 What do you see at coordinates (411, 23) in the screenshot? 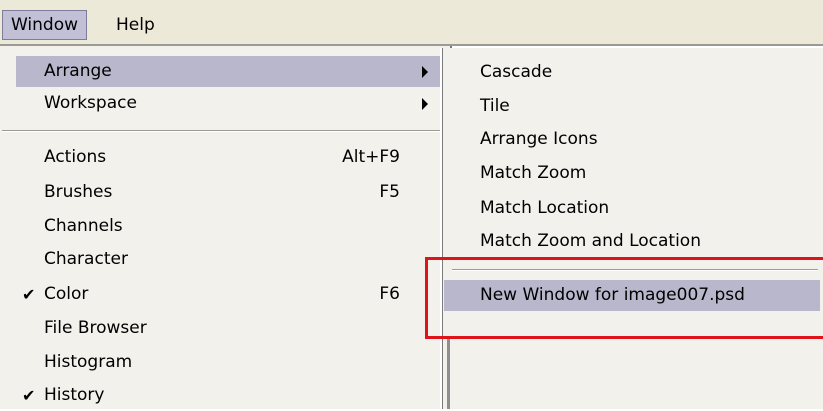
I see `menu-bar: Window Help` at bounding box center [411, 23].